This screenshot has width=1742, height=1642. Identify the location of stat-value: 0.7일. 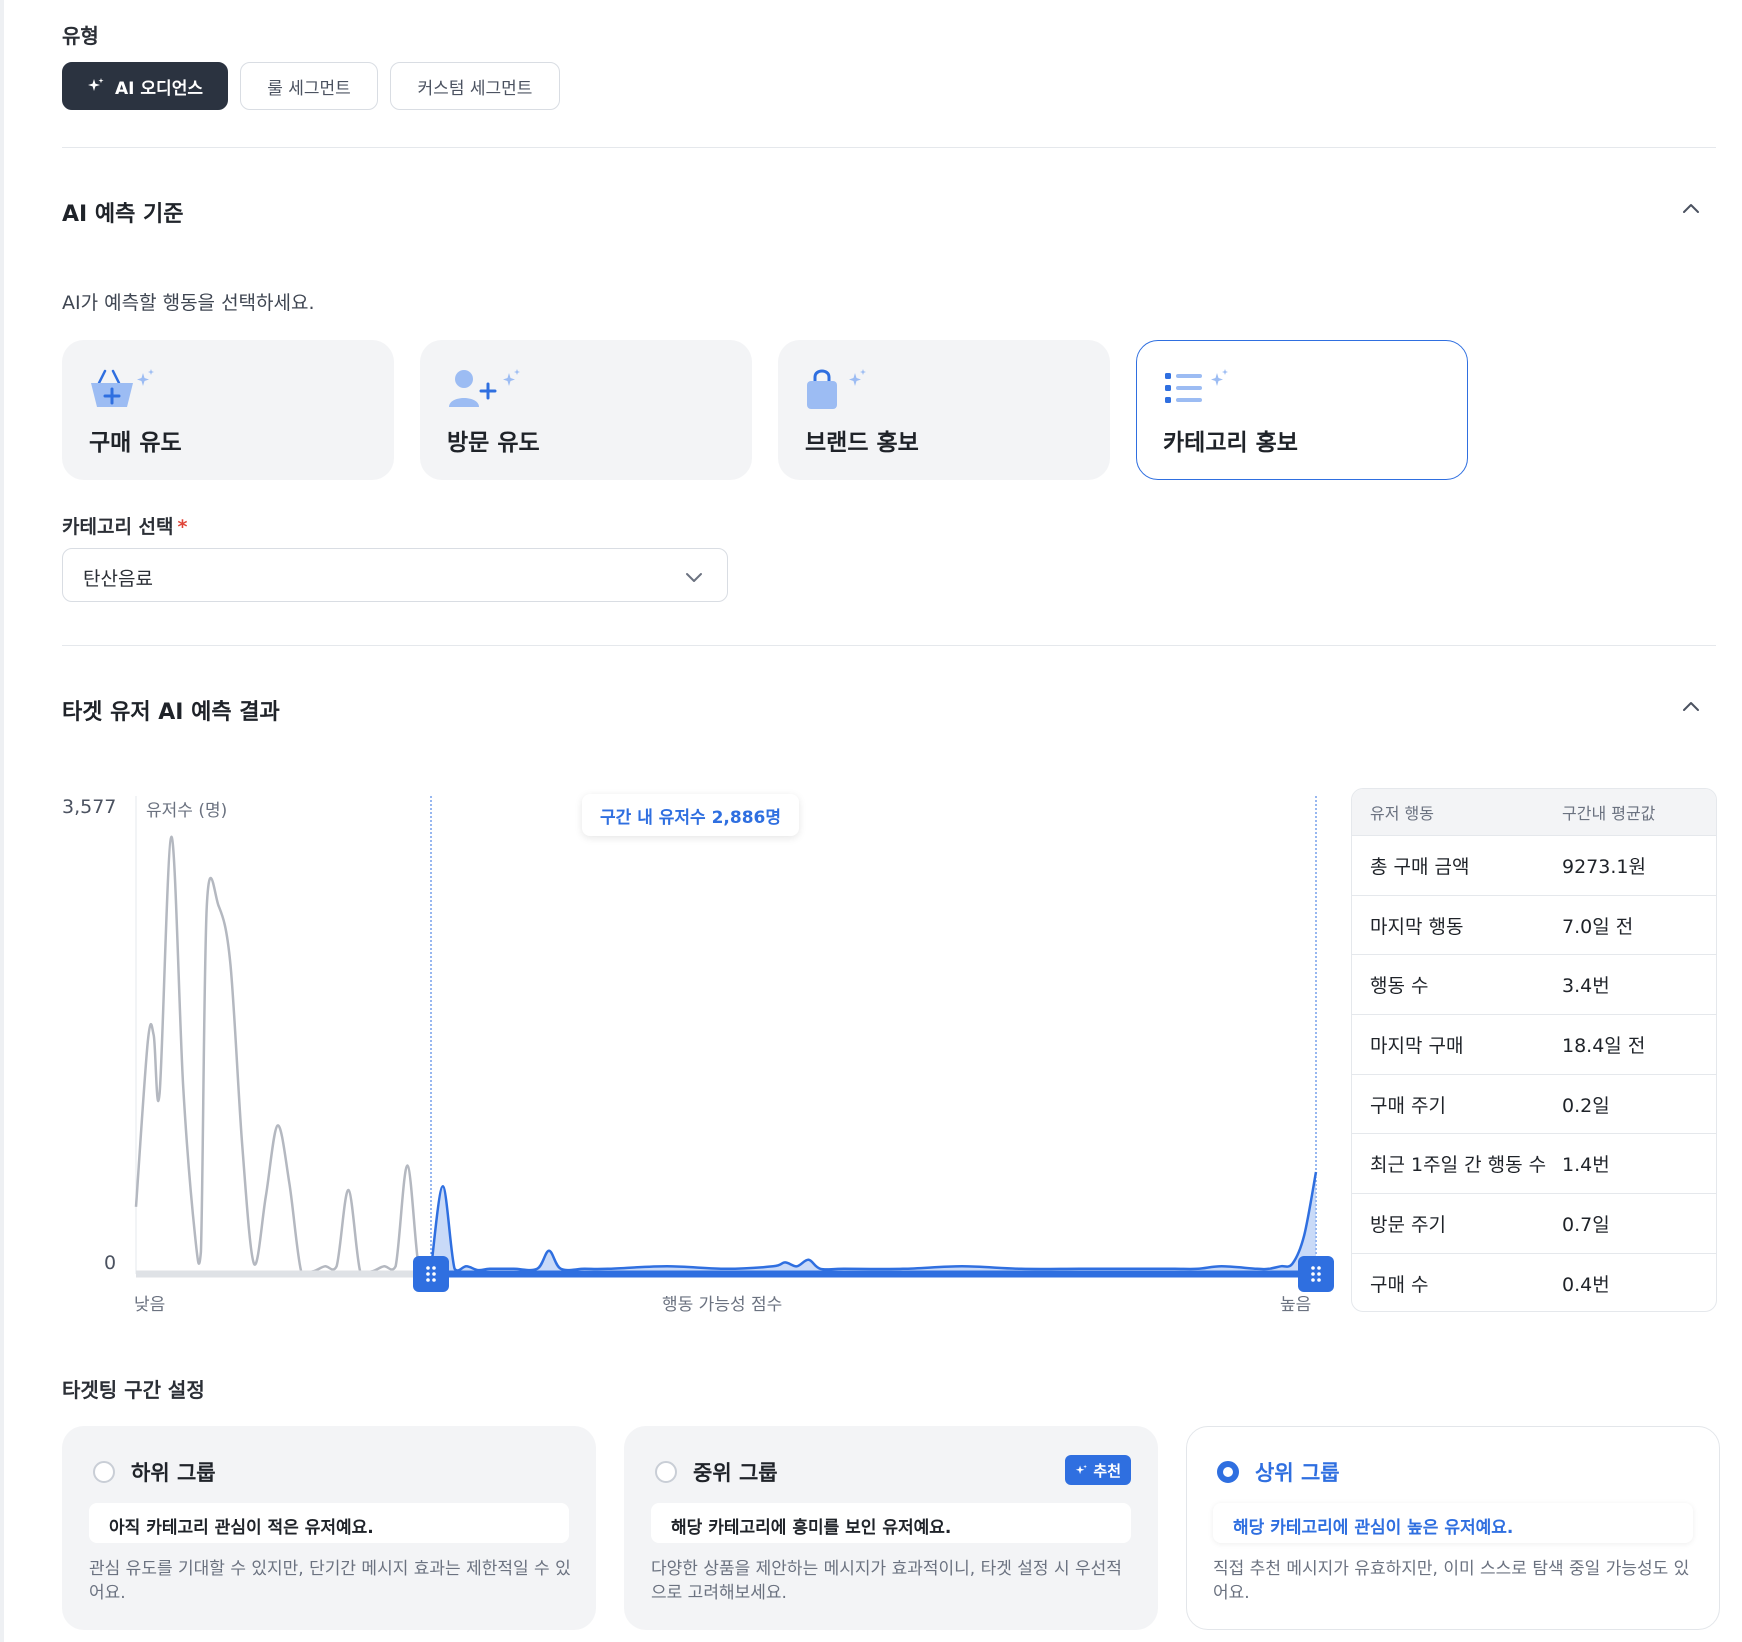
(1586, 1224).